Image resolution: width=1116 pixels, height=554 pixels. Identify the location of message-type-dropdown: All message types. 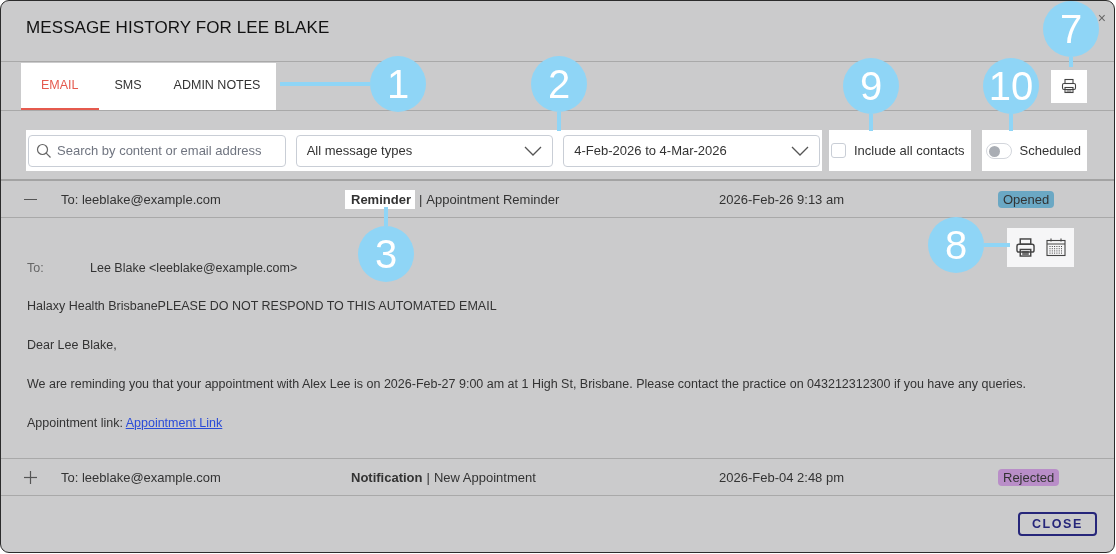
(424, 150).